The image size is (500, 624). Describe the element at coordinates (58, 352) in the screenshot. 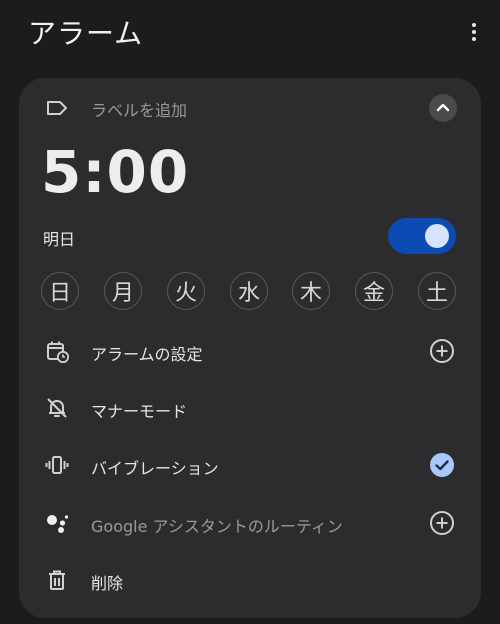

I see `calendar-clock-icon` at that location.